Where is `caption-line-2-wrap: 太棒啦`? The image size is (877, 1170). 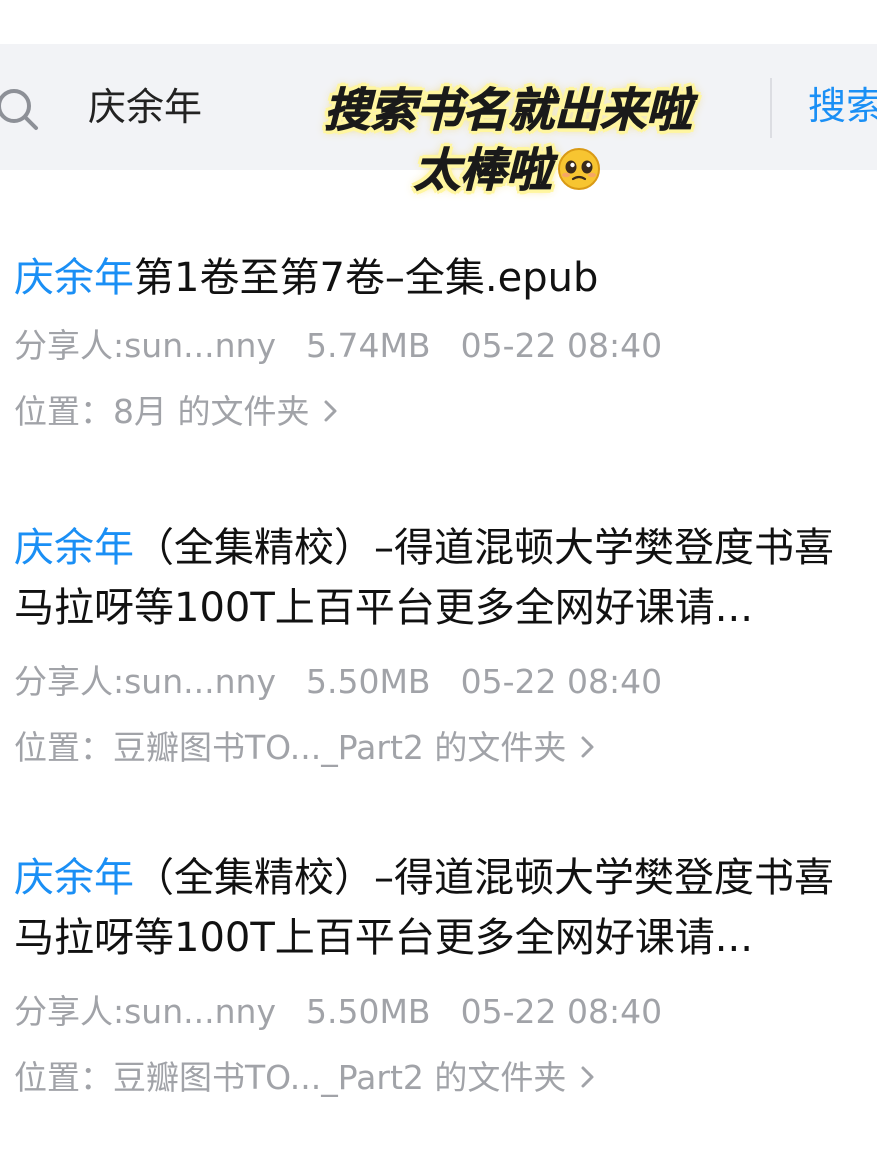 caption-line-2-wrap: 太棒啦 is located at coordinates (508, 170).